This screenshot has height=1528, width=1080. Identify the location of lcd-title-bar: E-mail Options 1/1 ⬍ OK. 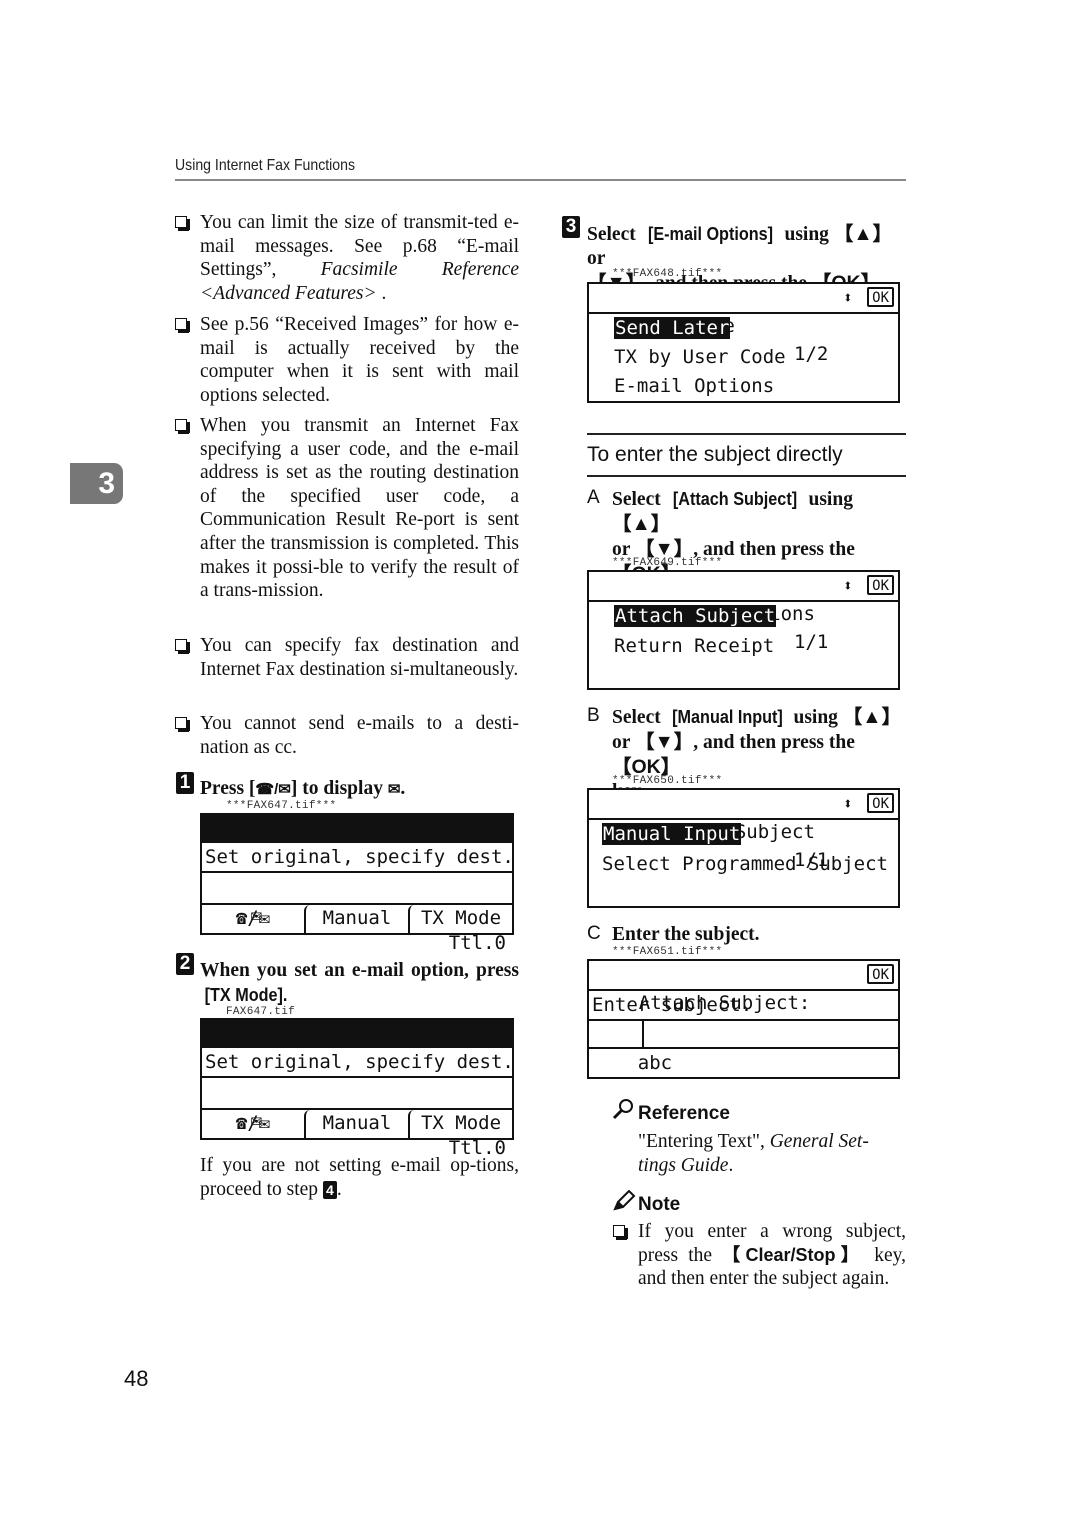
(743, 612).